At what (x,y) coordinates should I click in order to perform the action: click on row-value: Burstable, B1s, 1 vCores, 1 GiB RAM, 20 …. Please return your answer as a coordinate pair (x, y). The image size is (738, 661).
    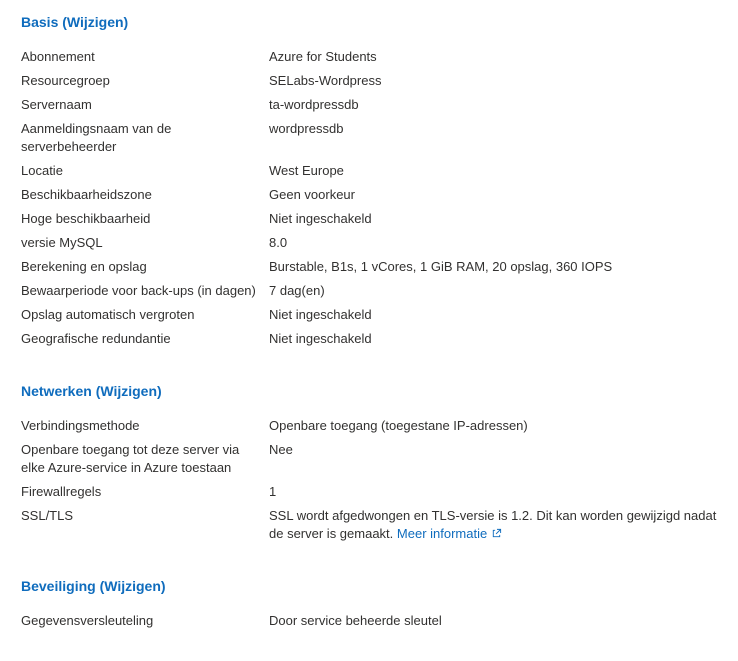
    Looking at the image, I should click on (441, 266).